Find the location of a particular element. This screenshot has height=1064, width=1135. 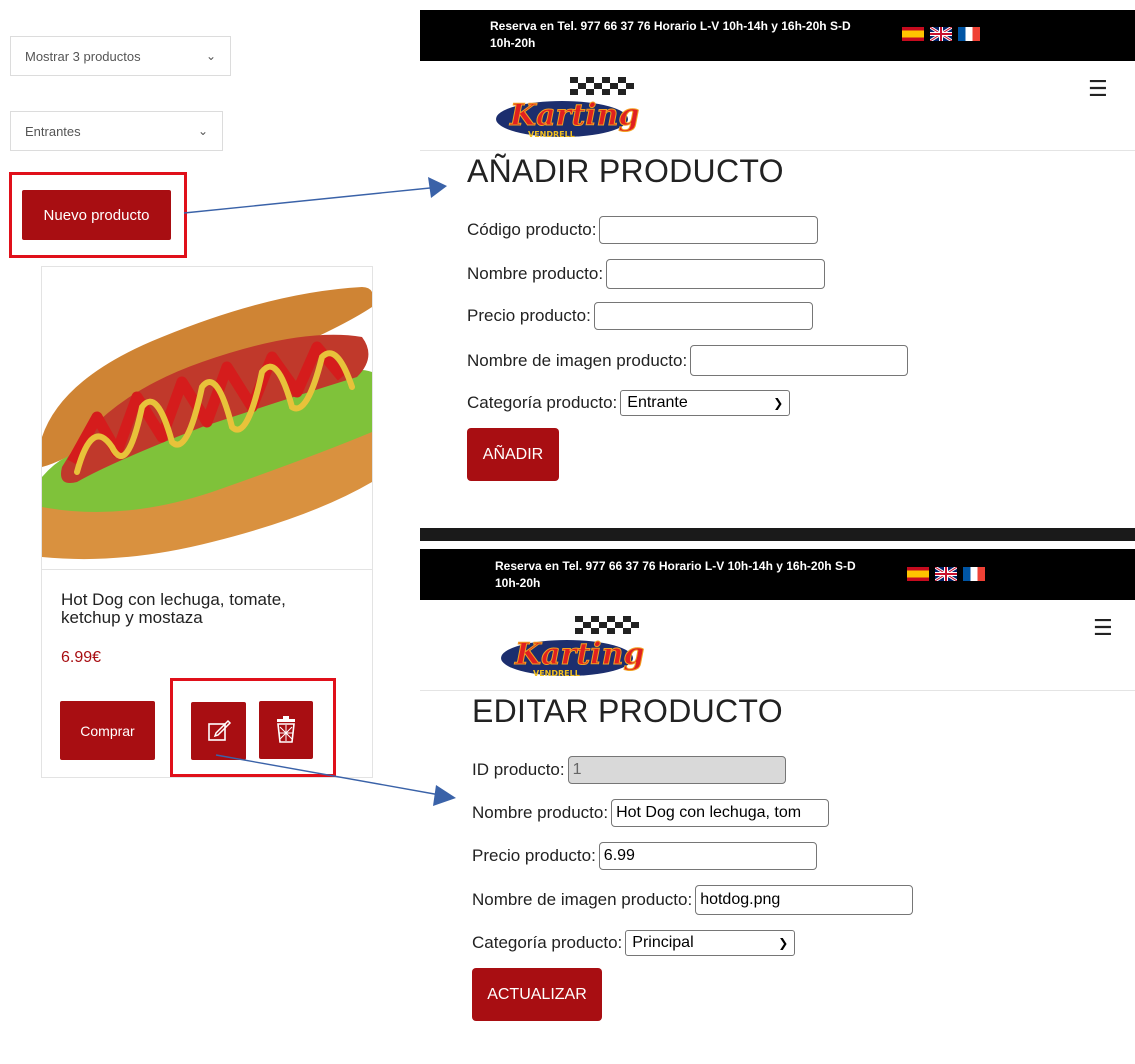

add-image-label: Nombre de imagen producto: is located at coordinates (577, 360).